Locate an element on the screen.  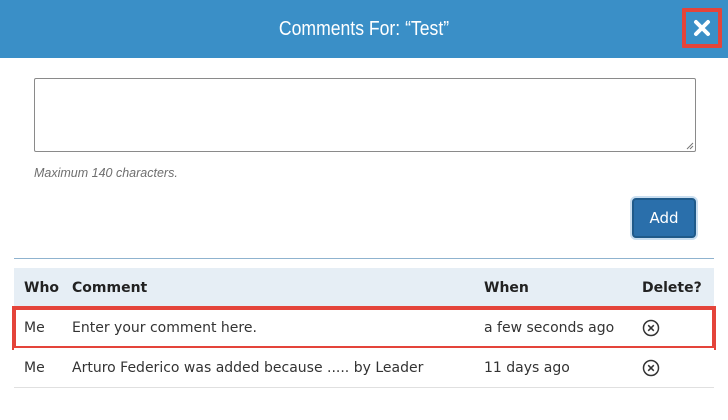
add-button: Add is located at coordinates (664, 218).